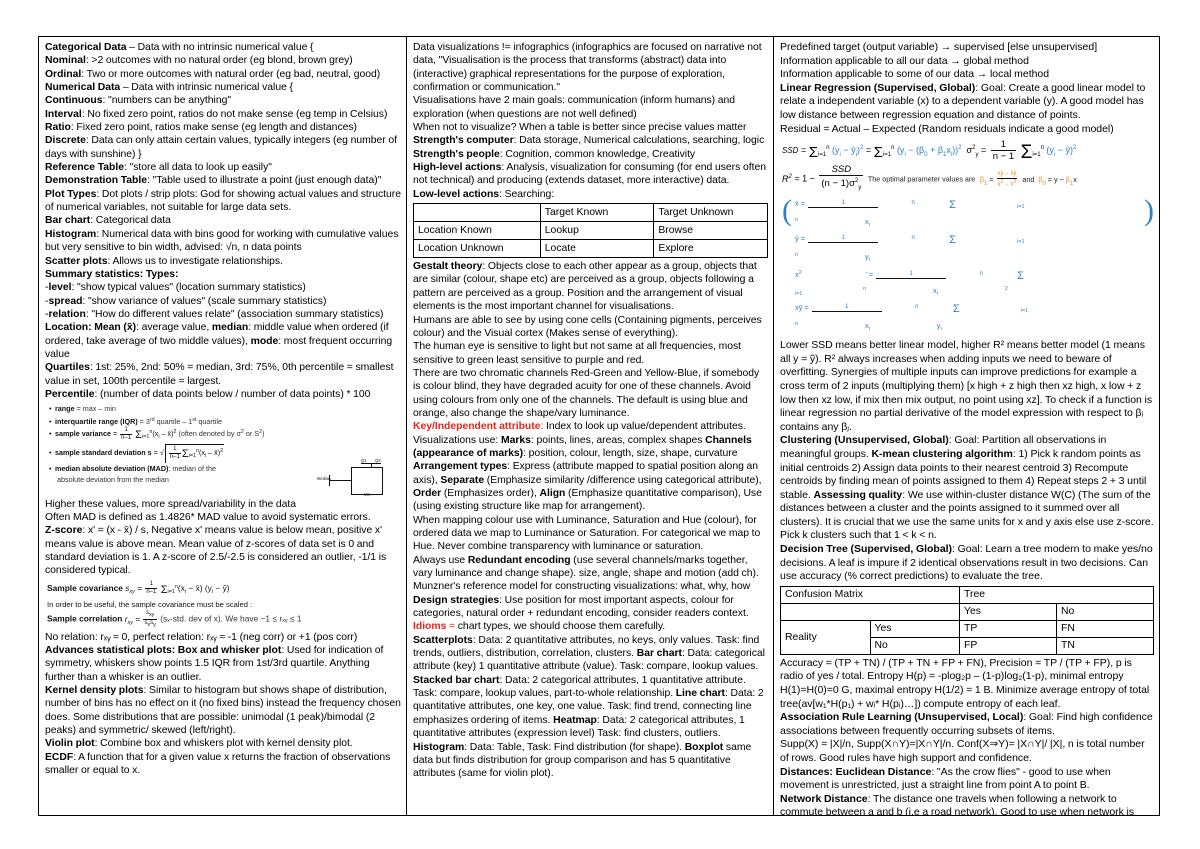 Image resolution: width=1200 pixels, height=849 pixels. I want to click on boxplot-label-median: Median, so click(324, 478).